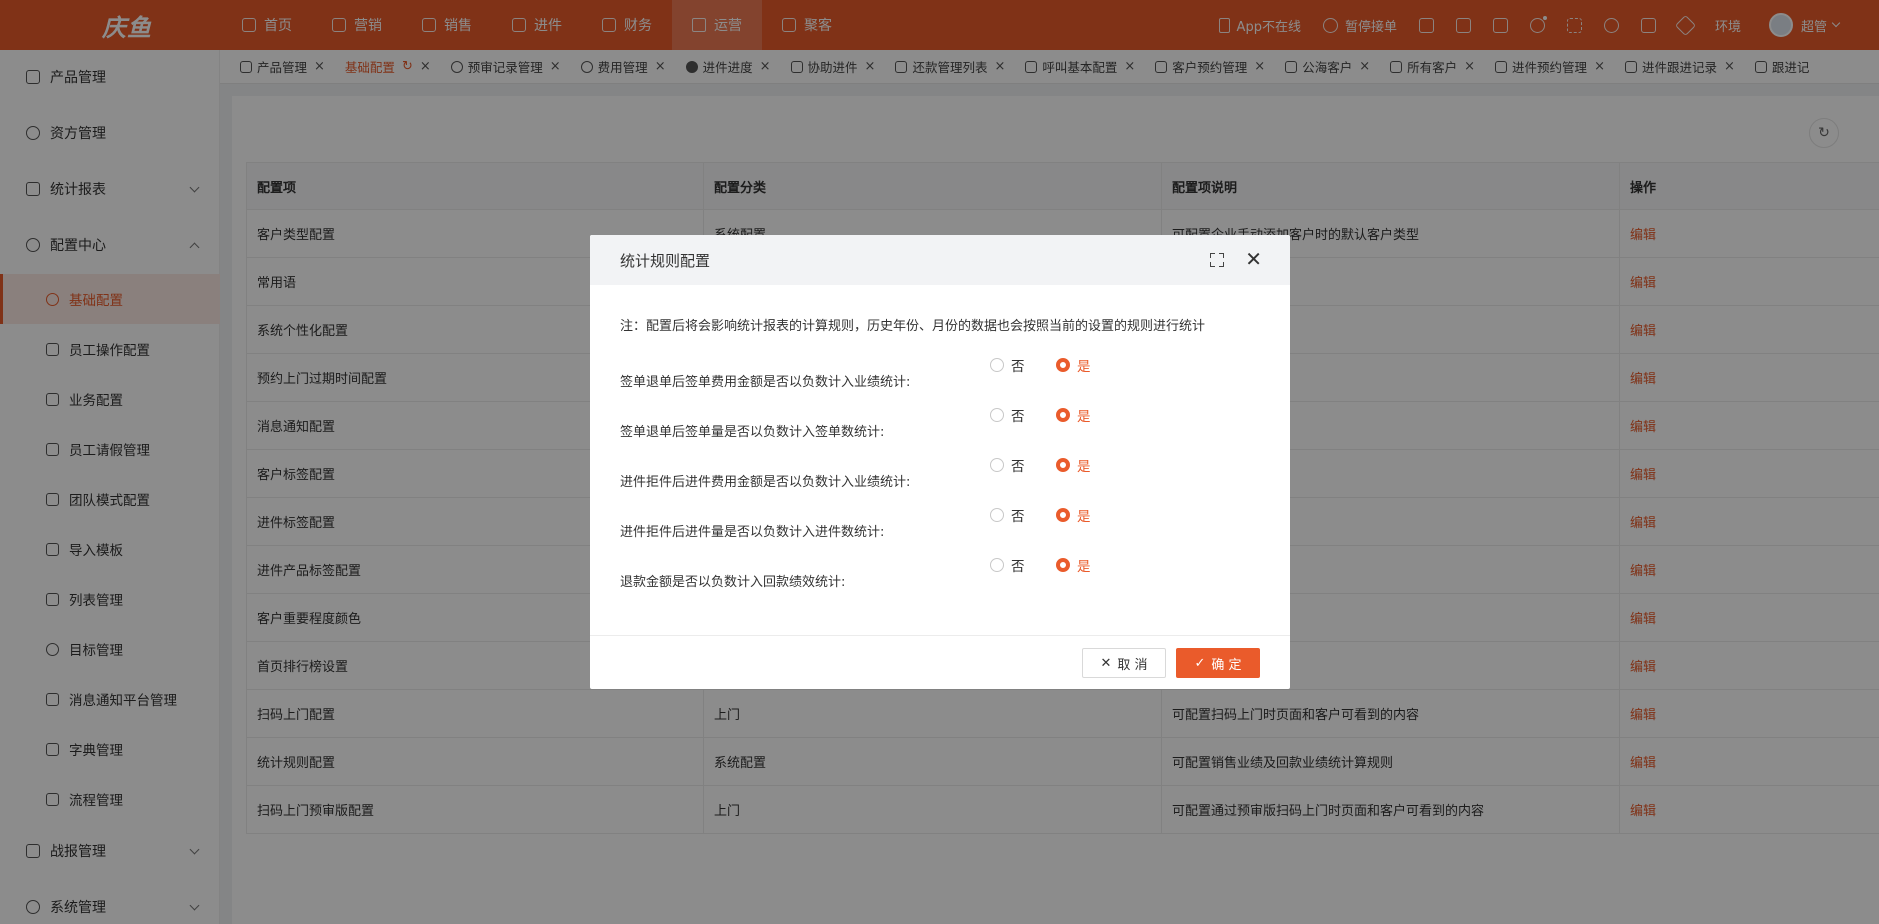 The width and height of the screenshot is (1879, 924). Describe the element at coordinates (940, 260) in the screenshot. I see `dialog-header: 统计规则配置 ✕` at that location.